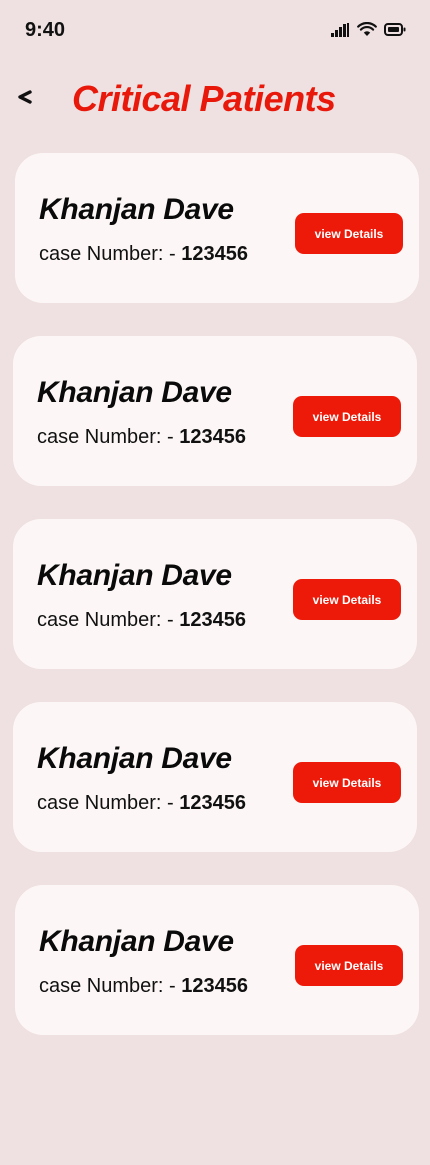  I want to click on status-bar: 9:40, so click(215, 30).